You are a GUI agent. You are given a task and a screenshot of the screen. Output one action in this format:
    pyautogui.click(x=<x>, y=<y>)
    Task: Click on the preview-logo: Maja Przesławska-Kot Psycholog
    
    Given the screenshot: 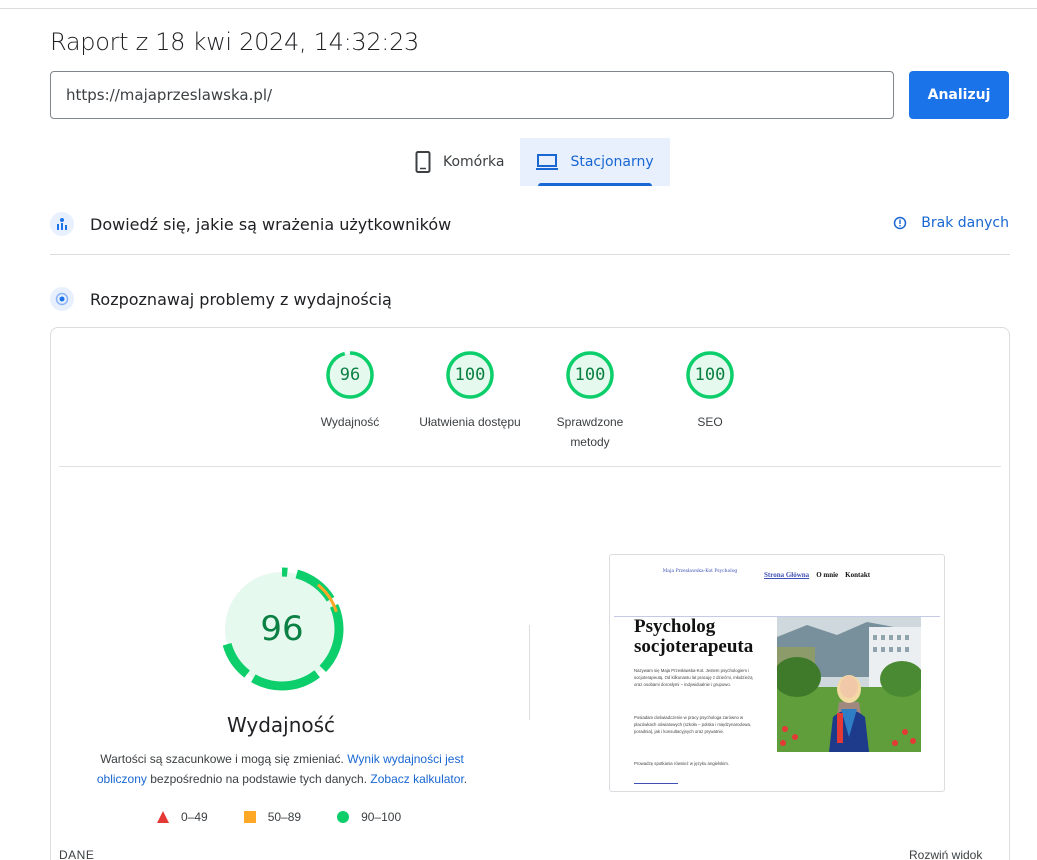 What is the action you would take?
    pyautogui.click(x=700, y=571)
    